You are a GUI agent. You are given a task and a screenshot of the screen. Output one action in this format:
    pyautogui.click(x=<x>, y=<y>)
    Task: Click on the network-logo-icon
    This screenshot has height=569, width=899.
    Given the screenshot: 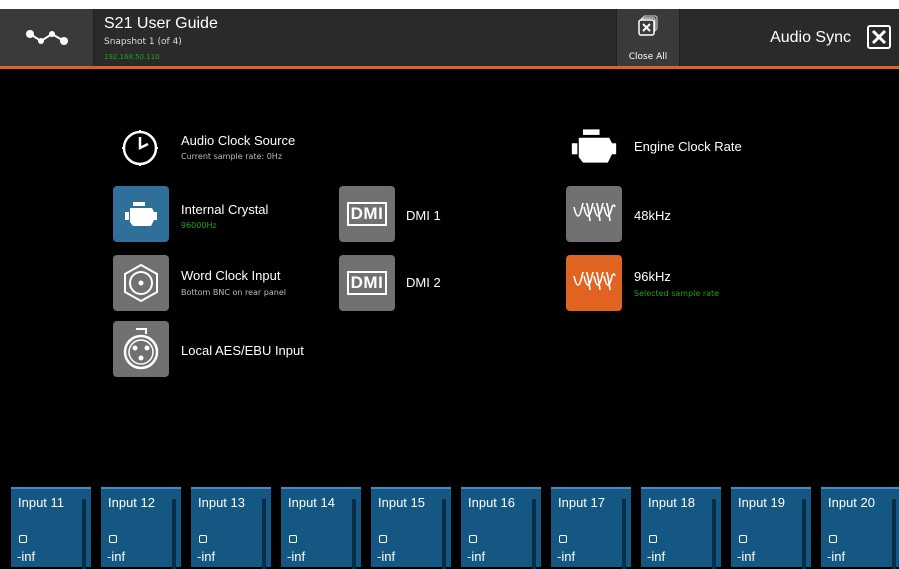 What is the action you would take?
    pyautogui.click(x=46, y=37)
    